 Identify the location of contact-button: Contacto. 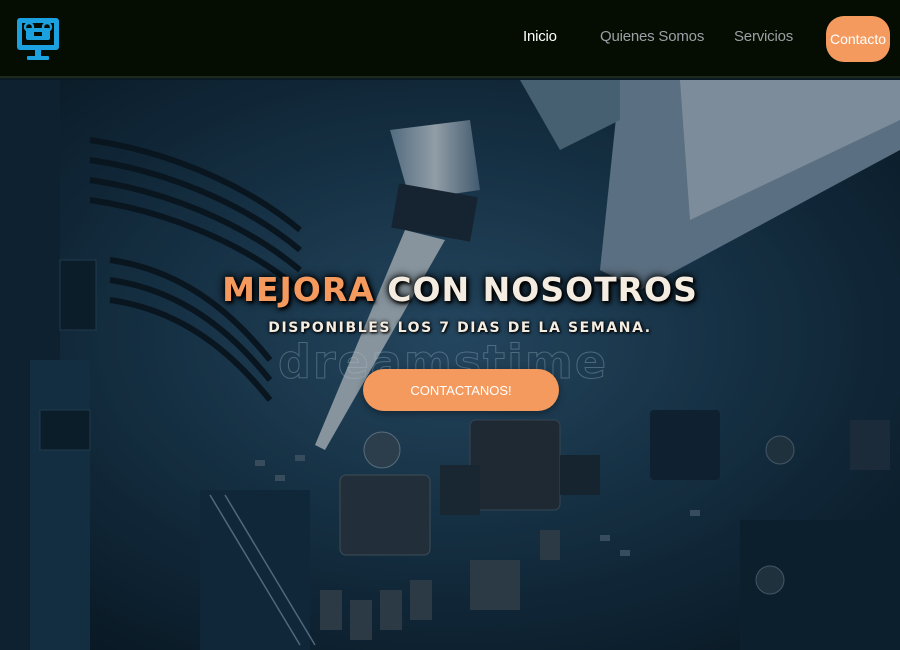
(858, 39).